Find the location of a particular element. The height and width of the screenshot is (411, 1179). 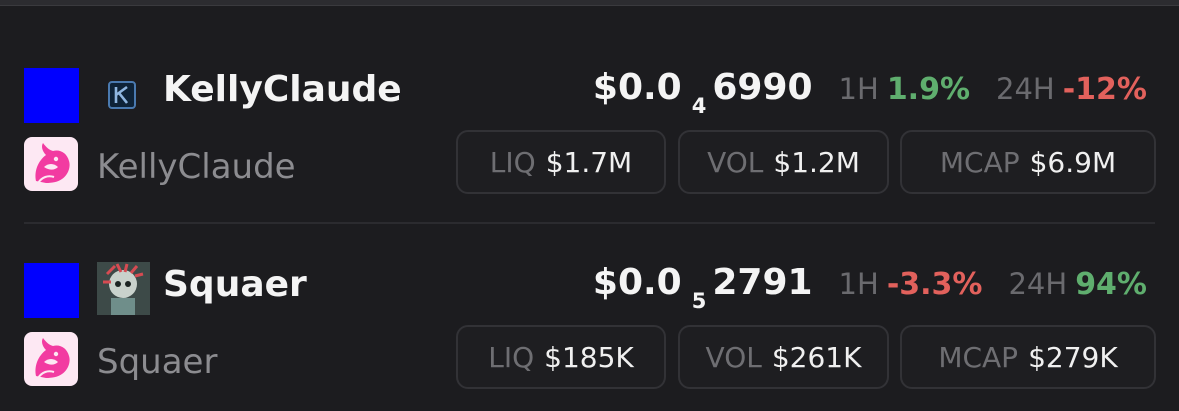

volume-pill: VOL $261K is located at coordinates (783, 357).